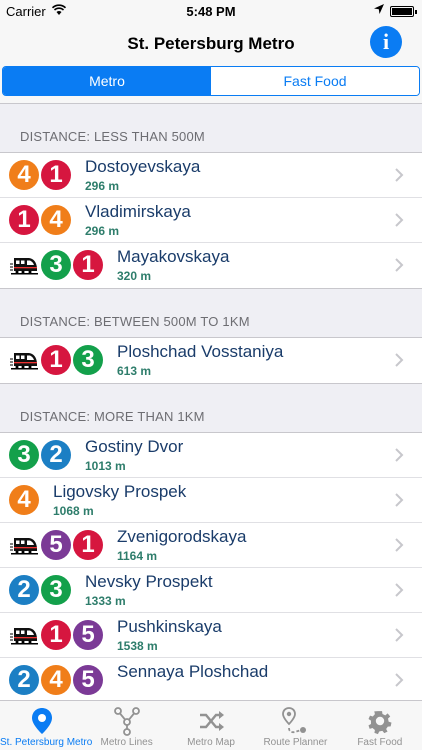 The width and height of the screenshot is (422, 750). What do you see at coordinates (105, 601) in the screenshot?
I see `station-distance: 1333 m` at bounding box center [105, 601].